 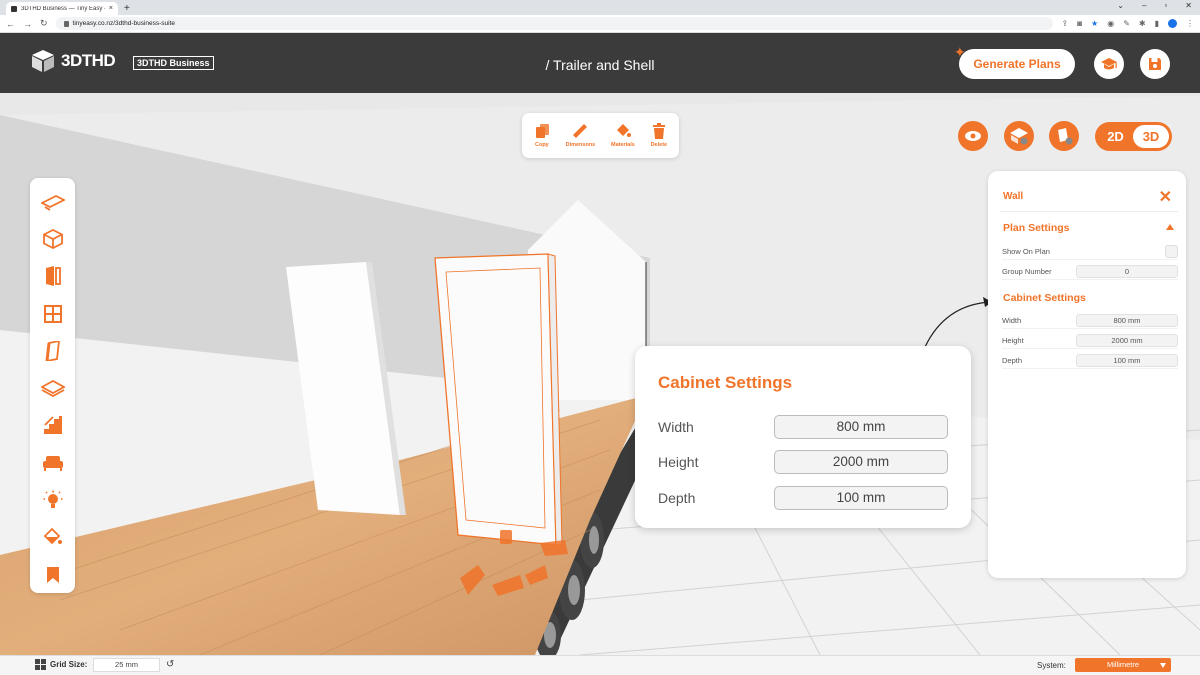 I want to click on callout-height-label: Height, so click(x=678, y=462).